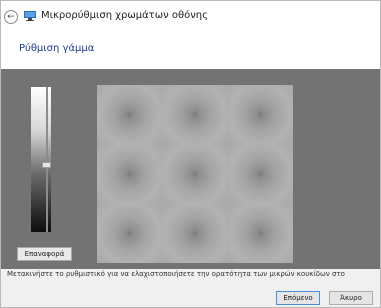 The image size is (381, 308). What do you see at coordinates (351, 298) in the screenshot?
I see `cancel-button: Άκυρο` at bounding box center [351, 298].